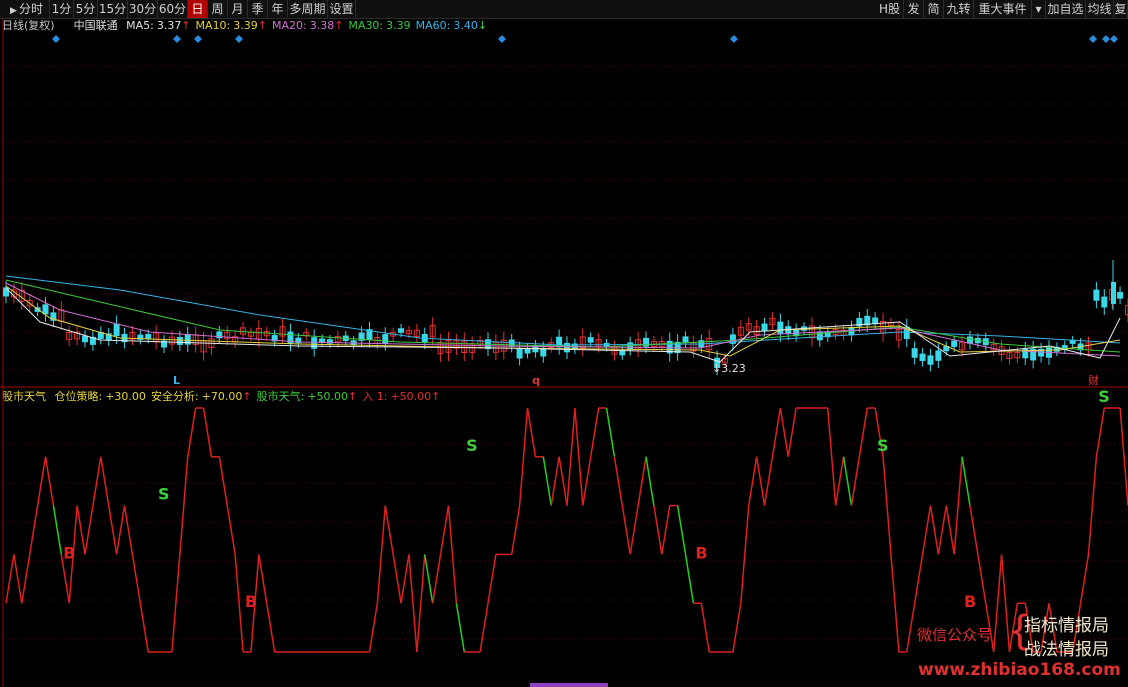  What do you see at coordinates (1066, 650) in the screenshot?
I see `watermark-line2: 战法情报局` at bounding box center [1066, 650].